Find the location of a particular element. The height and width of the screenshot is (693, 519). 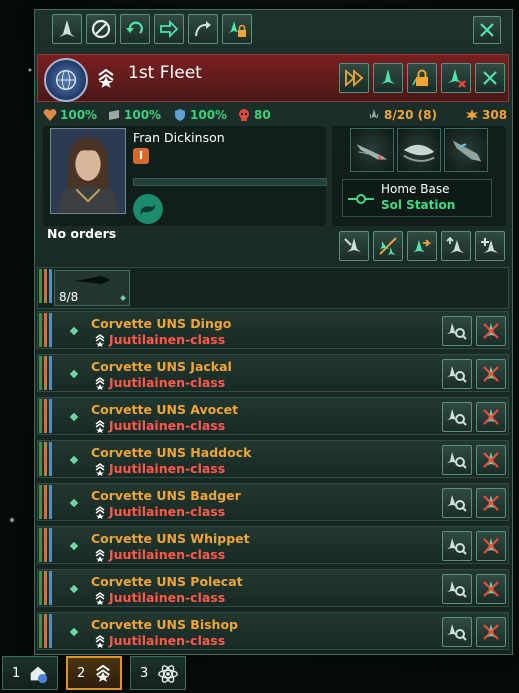

leader-level-badge: I is located at coordinates (141, 156).